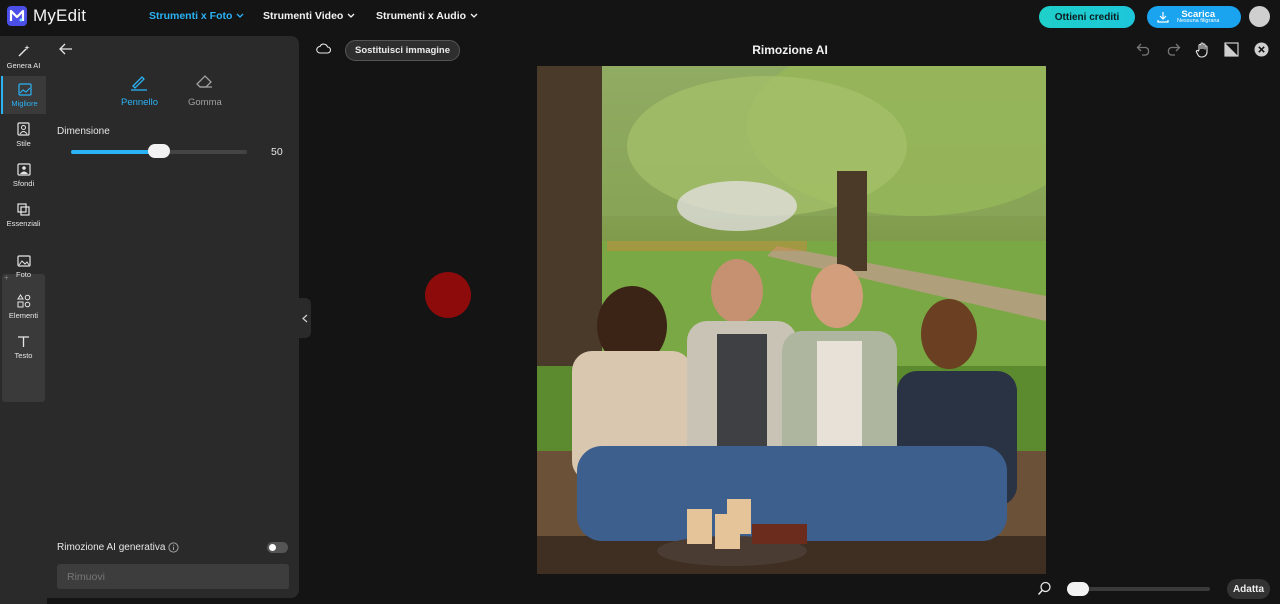 The height and width of the screenshot is (604, 1280). What do you see at coordinates (139, 102) in the screenshot?
I see `tool-brush-label: Pennello` at bounding box center [139, 102].